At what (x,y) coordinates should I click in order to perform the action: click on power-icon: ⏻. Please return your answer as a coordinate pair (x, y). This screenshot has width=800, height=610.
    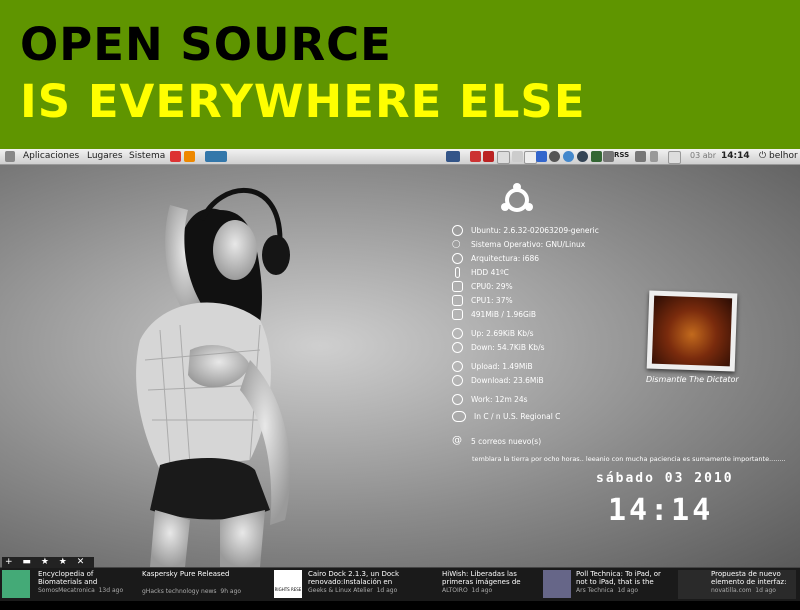
    Looking at the image, I should click on (762, 156).